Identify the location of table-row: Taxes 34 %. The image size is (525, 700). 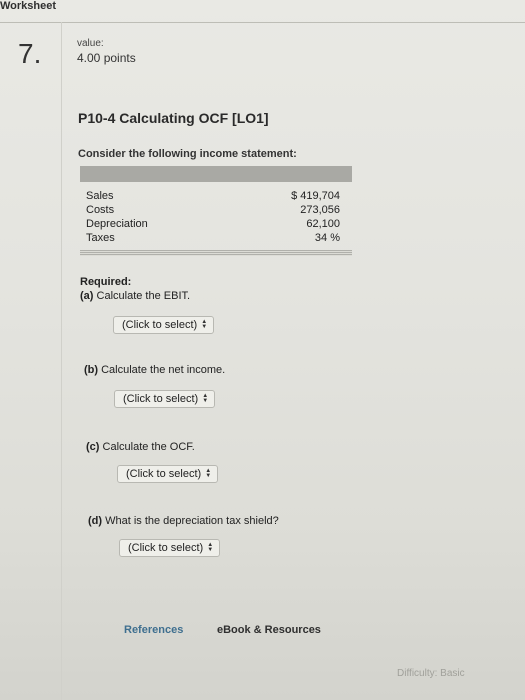
(217, 239).